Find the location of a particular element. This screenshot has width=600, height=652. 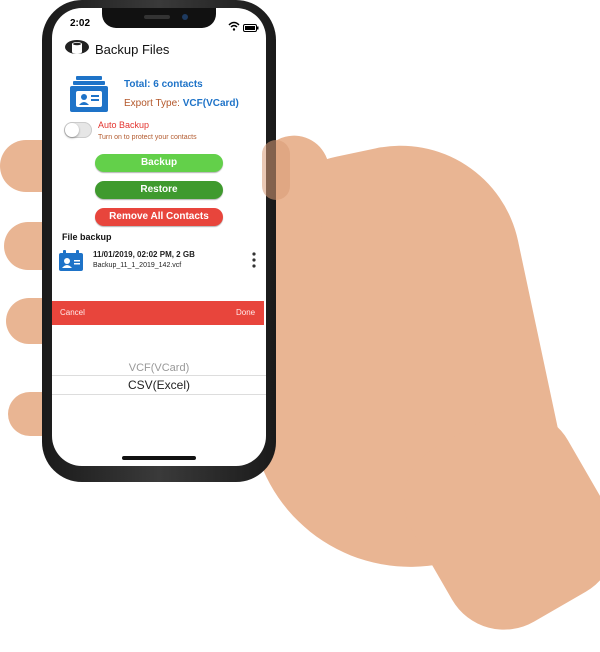

cloud-database-icon is located at coordinates (77, 48).